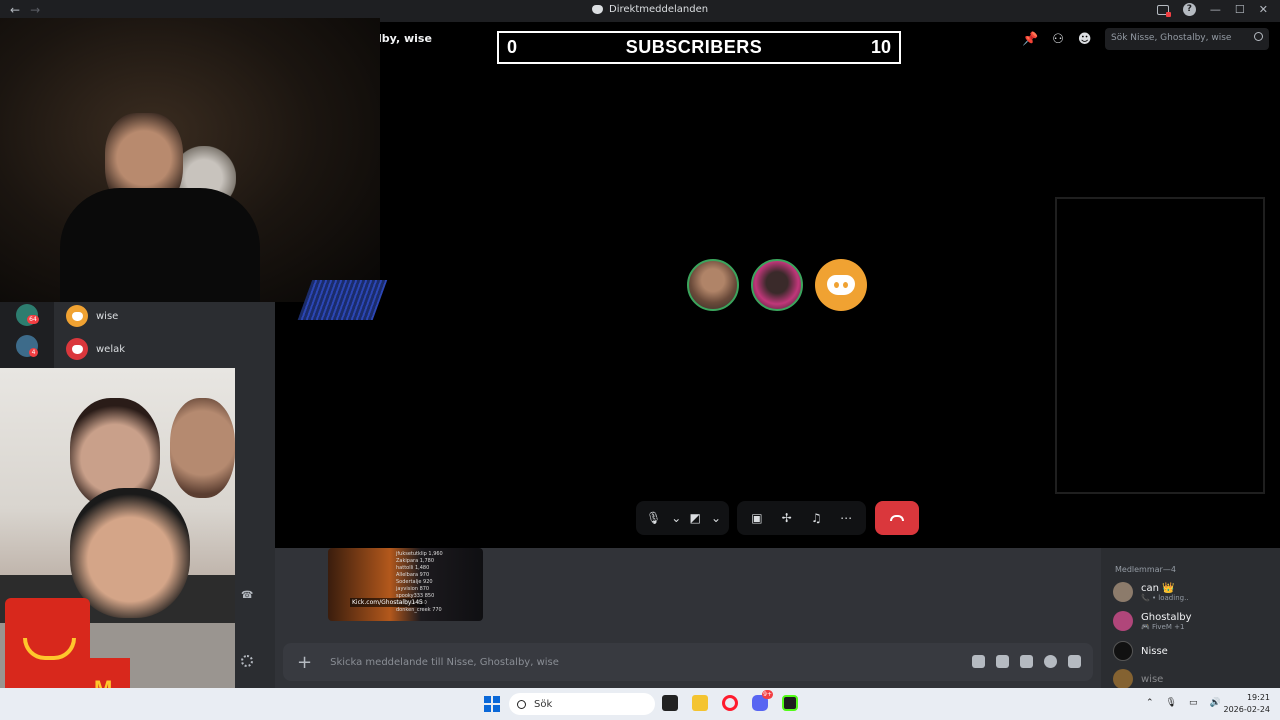 Image resolution: width=1280 pixels, height=720 pixels. What do you see at coordinates (33, 352) in the screenshot?
I see `unread-badge: 4` at bounding box center [33, 352].